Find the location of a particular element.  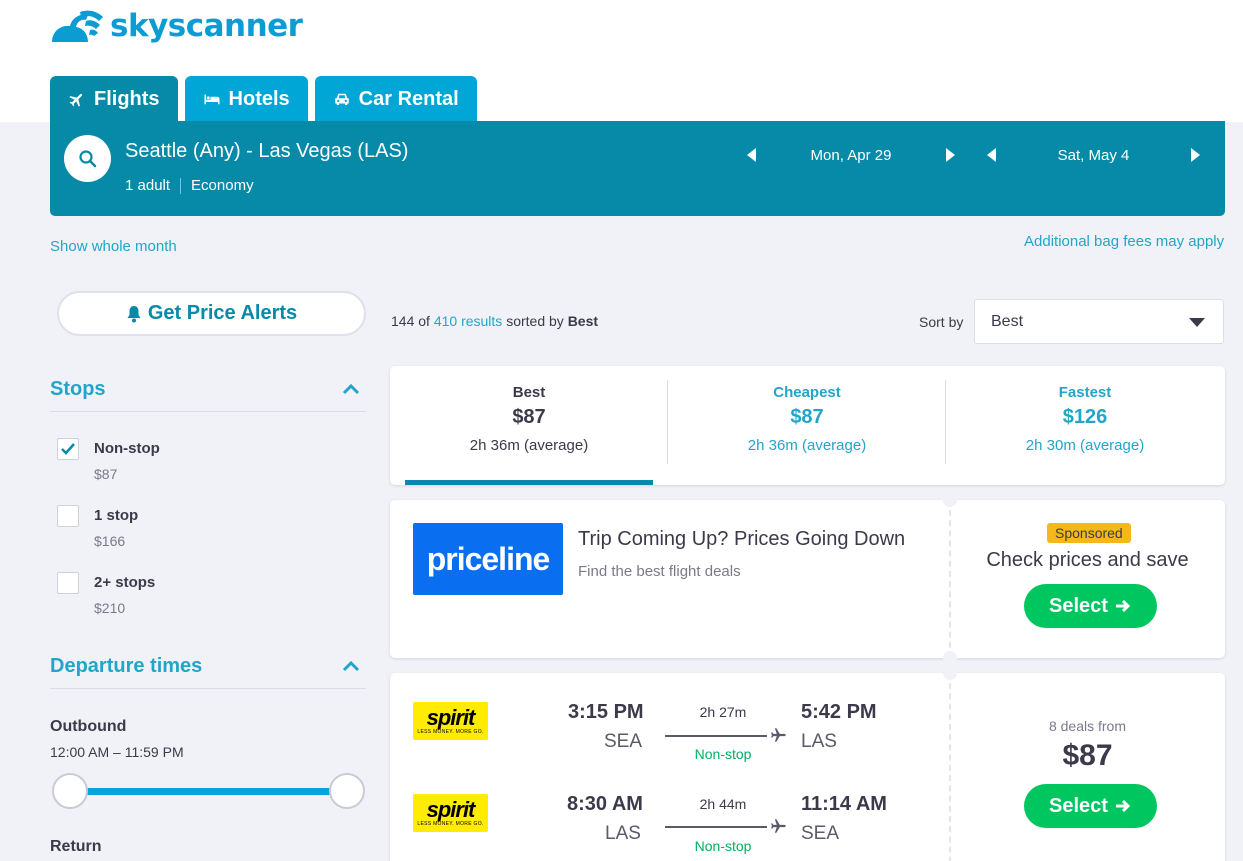

summary-tab-cheapest: Cheapest $87 2h 36m (average) is located at coordinates (807, 425).